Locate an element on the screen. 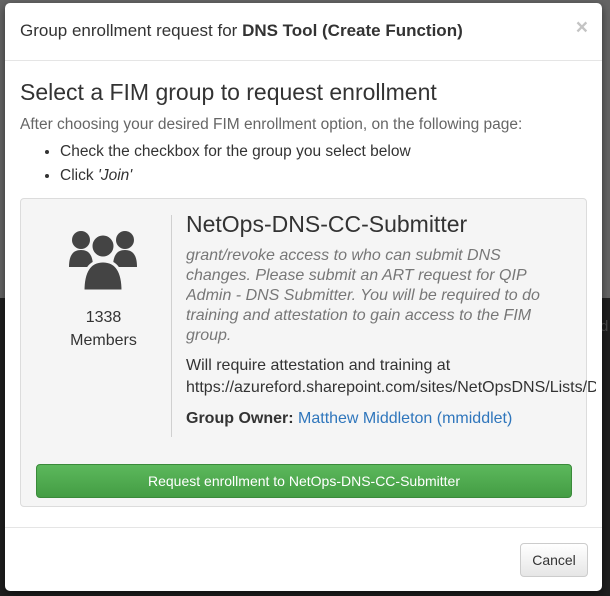 The width and height of the screenshot is (610, 596). section-heading: Select a FIM group to request enrollment is located at coordinates (228, 92).